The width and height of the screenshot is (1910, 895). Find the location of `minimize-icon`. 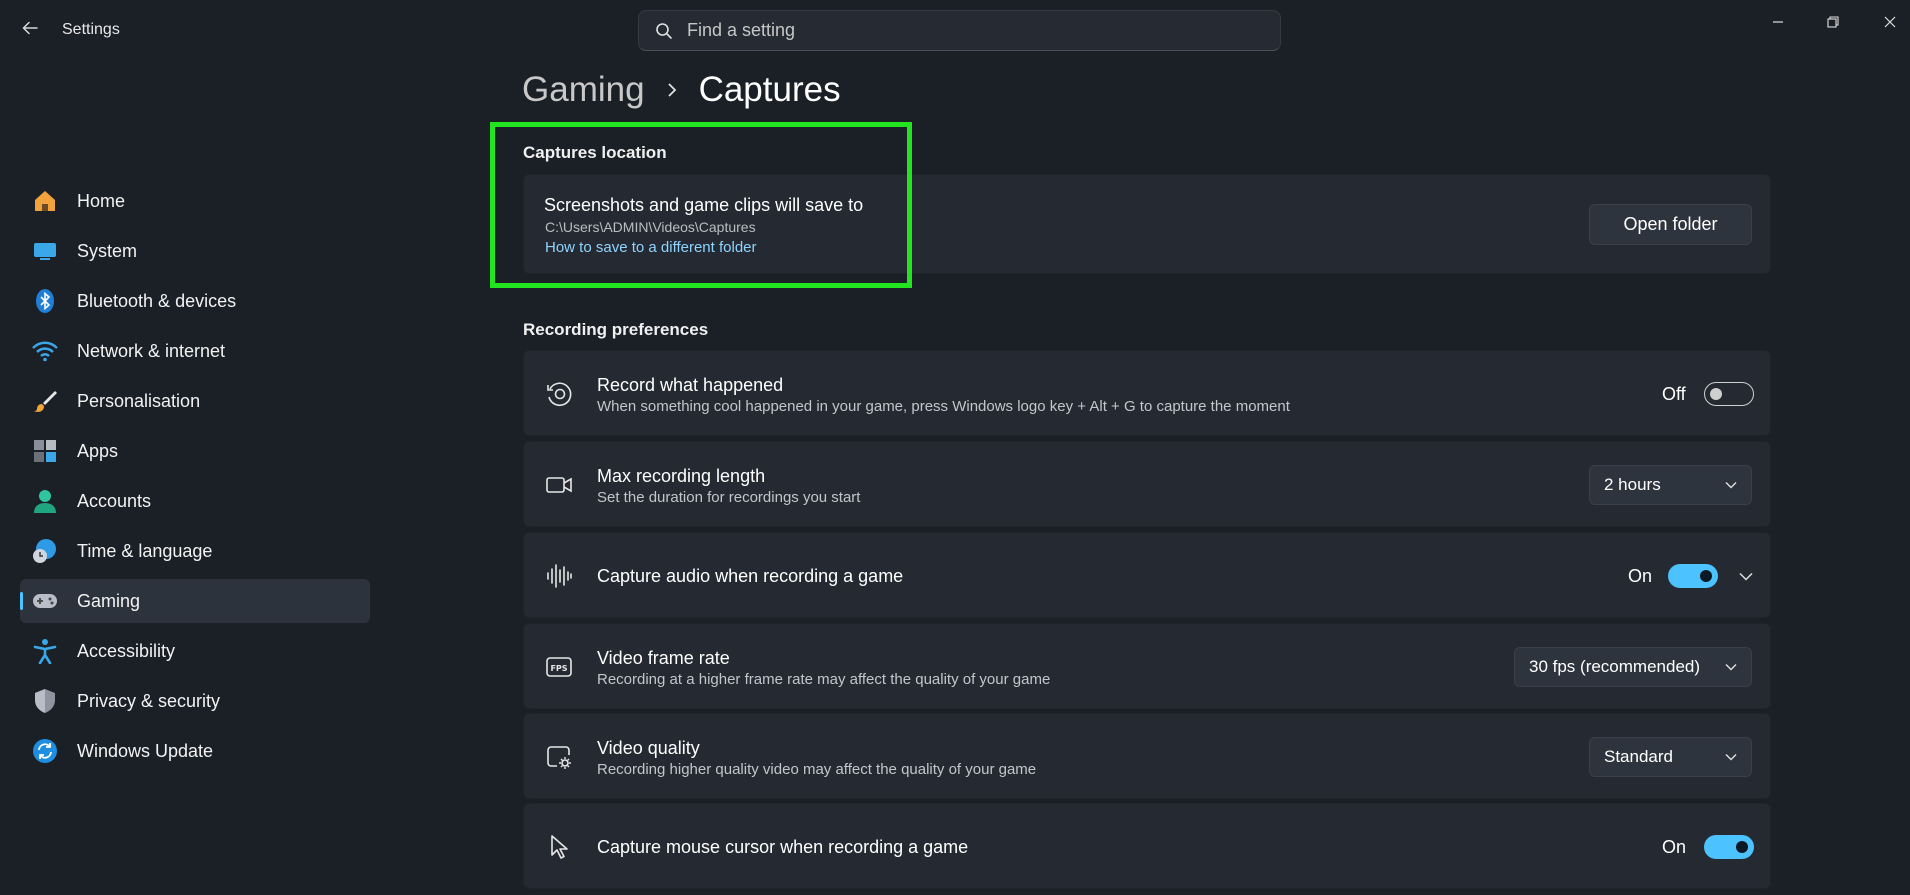

minimize-icon is located at coordinates (1778, 22).